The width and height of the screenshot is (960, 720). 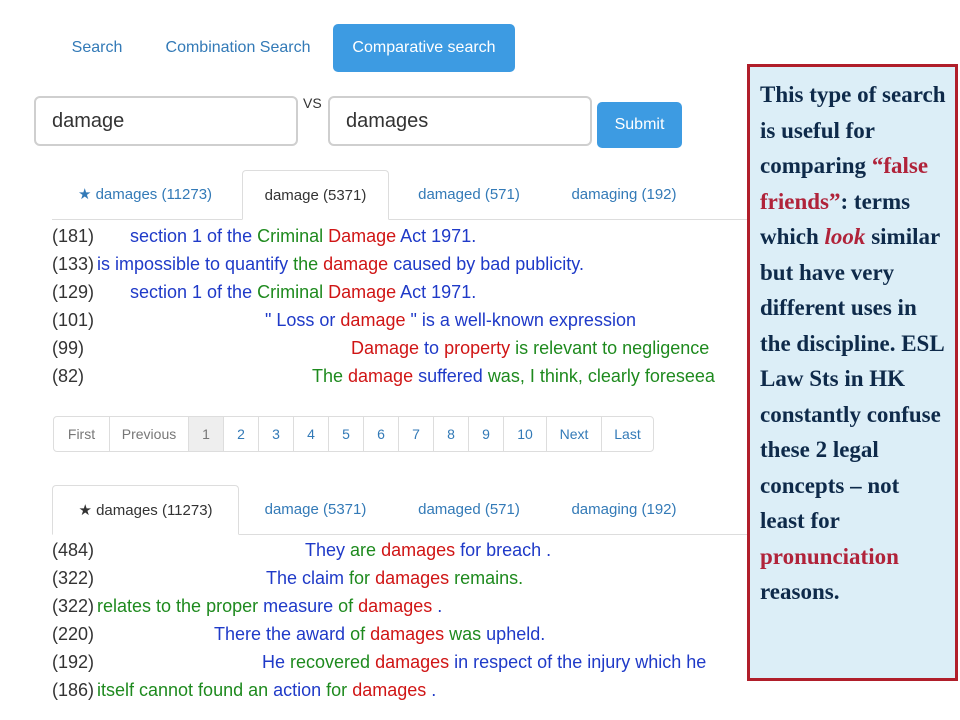 I want to click on collocate-word: caused, so click(x=425, y=264).